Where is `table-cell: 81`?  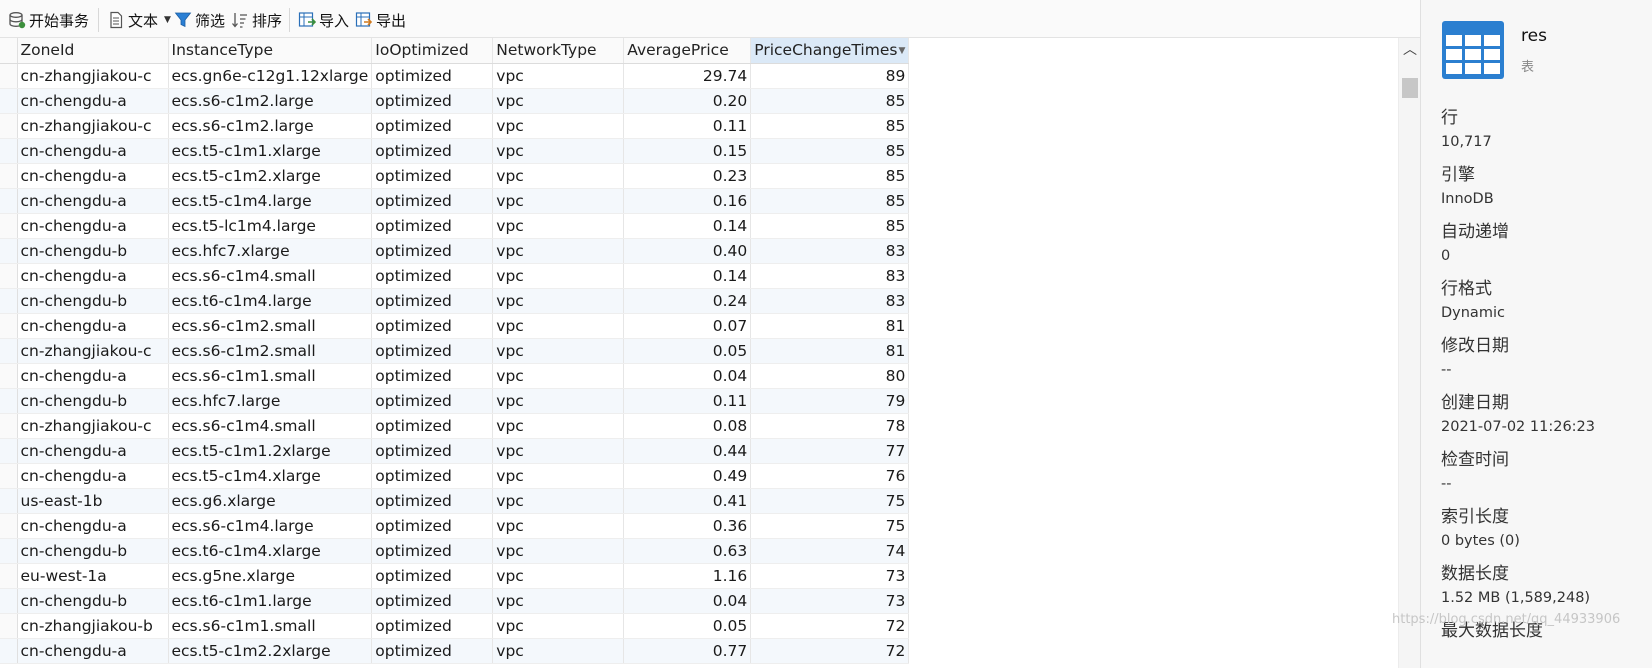 table-cell: 81 is located at coordinates (830, 351).